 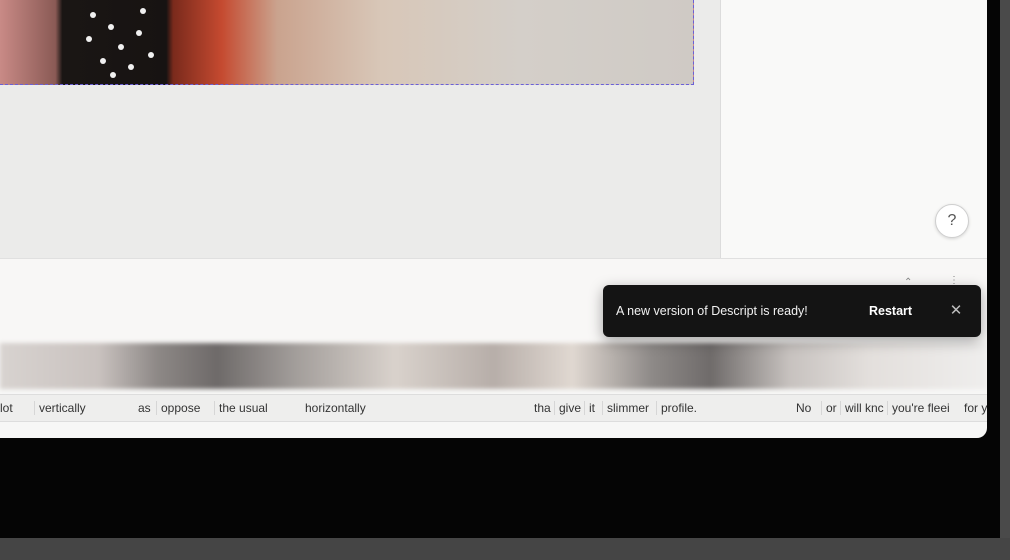 I want to click on transcript-word: give, so click(x=569, y=408).